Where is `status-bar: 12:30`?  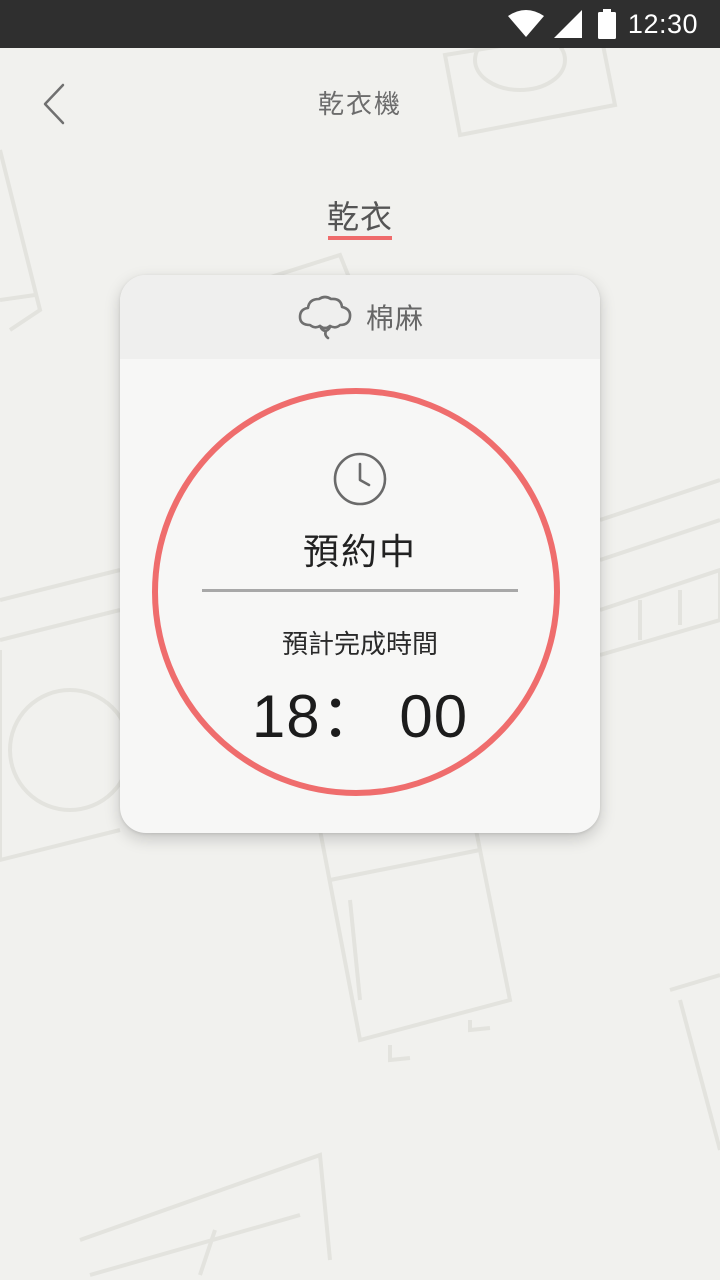 status-bar: 12:30 is located at coordinates (360, 24).